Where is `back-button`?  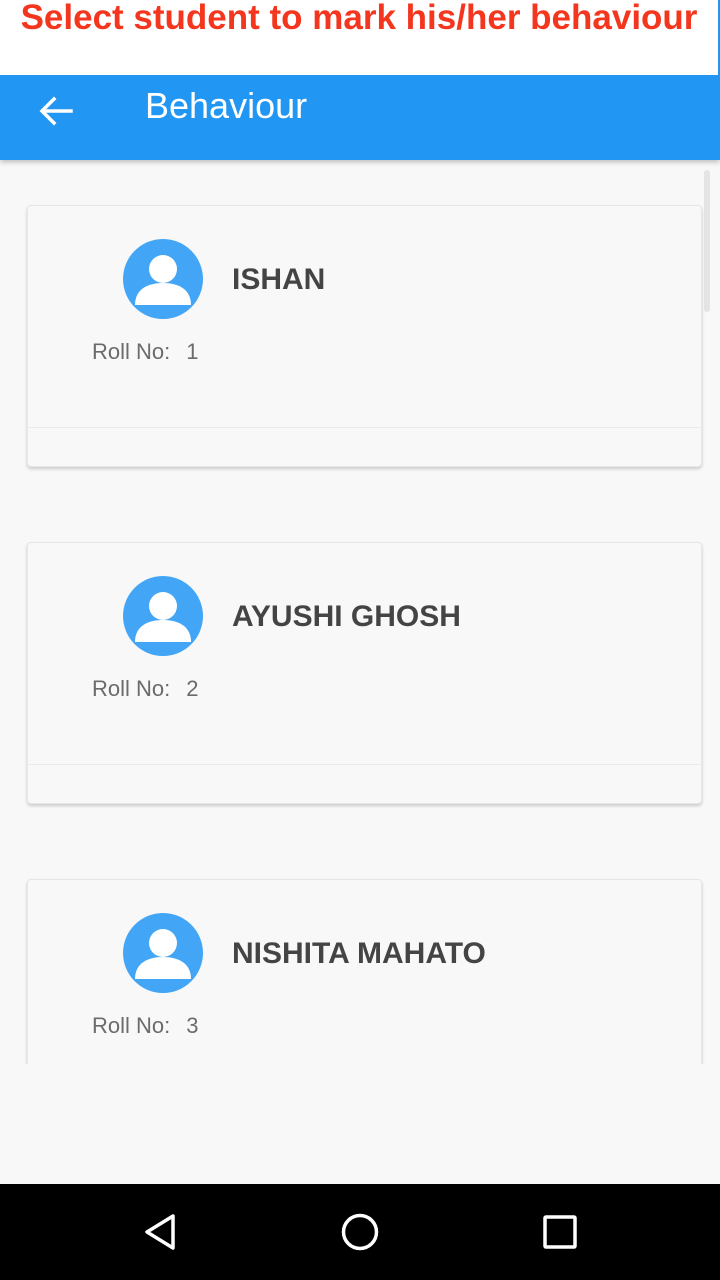
back-button is located at coordinates (56, 111).